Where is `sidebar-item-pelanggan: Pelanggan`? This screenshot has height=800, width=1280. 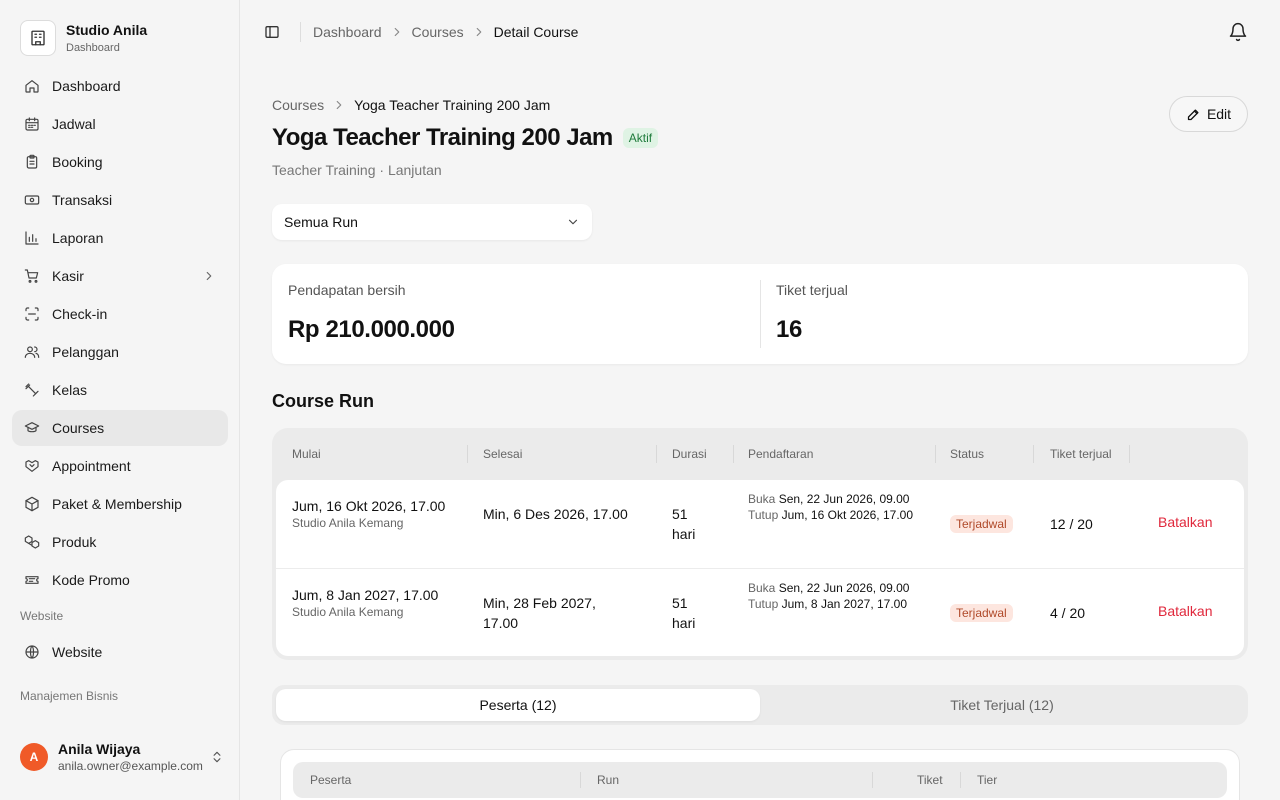 sidebar-item-pelanggan: Pelanggan is located at coordinates (120, 352).